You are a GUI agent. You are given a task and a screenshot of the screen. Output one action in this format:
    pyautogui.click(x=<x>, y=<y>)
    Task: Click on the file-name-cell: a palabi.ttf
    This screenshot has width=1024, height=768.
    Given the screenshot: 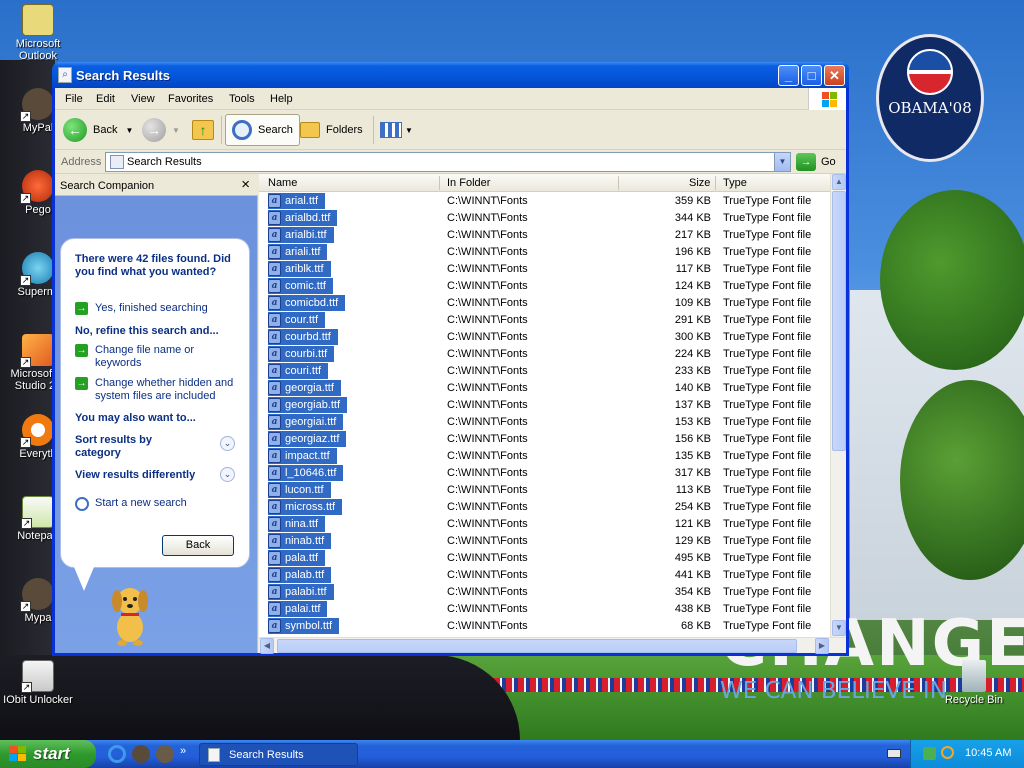 What is the action you would take?
    pyautogui.click(x=301, y=592)
    